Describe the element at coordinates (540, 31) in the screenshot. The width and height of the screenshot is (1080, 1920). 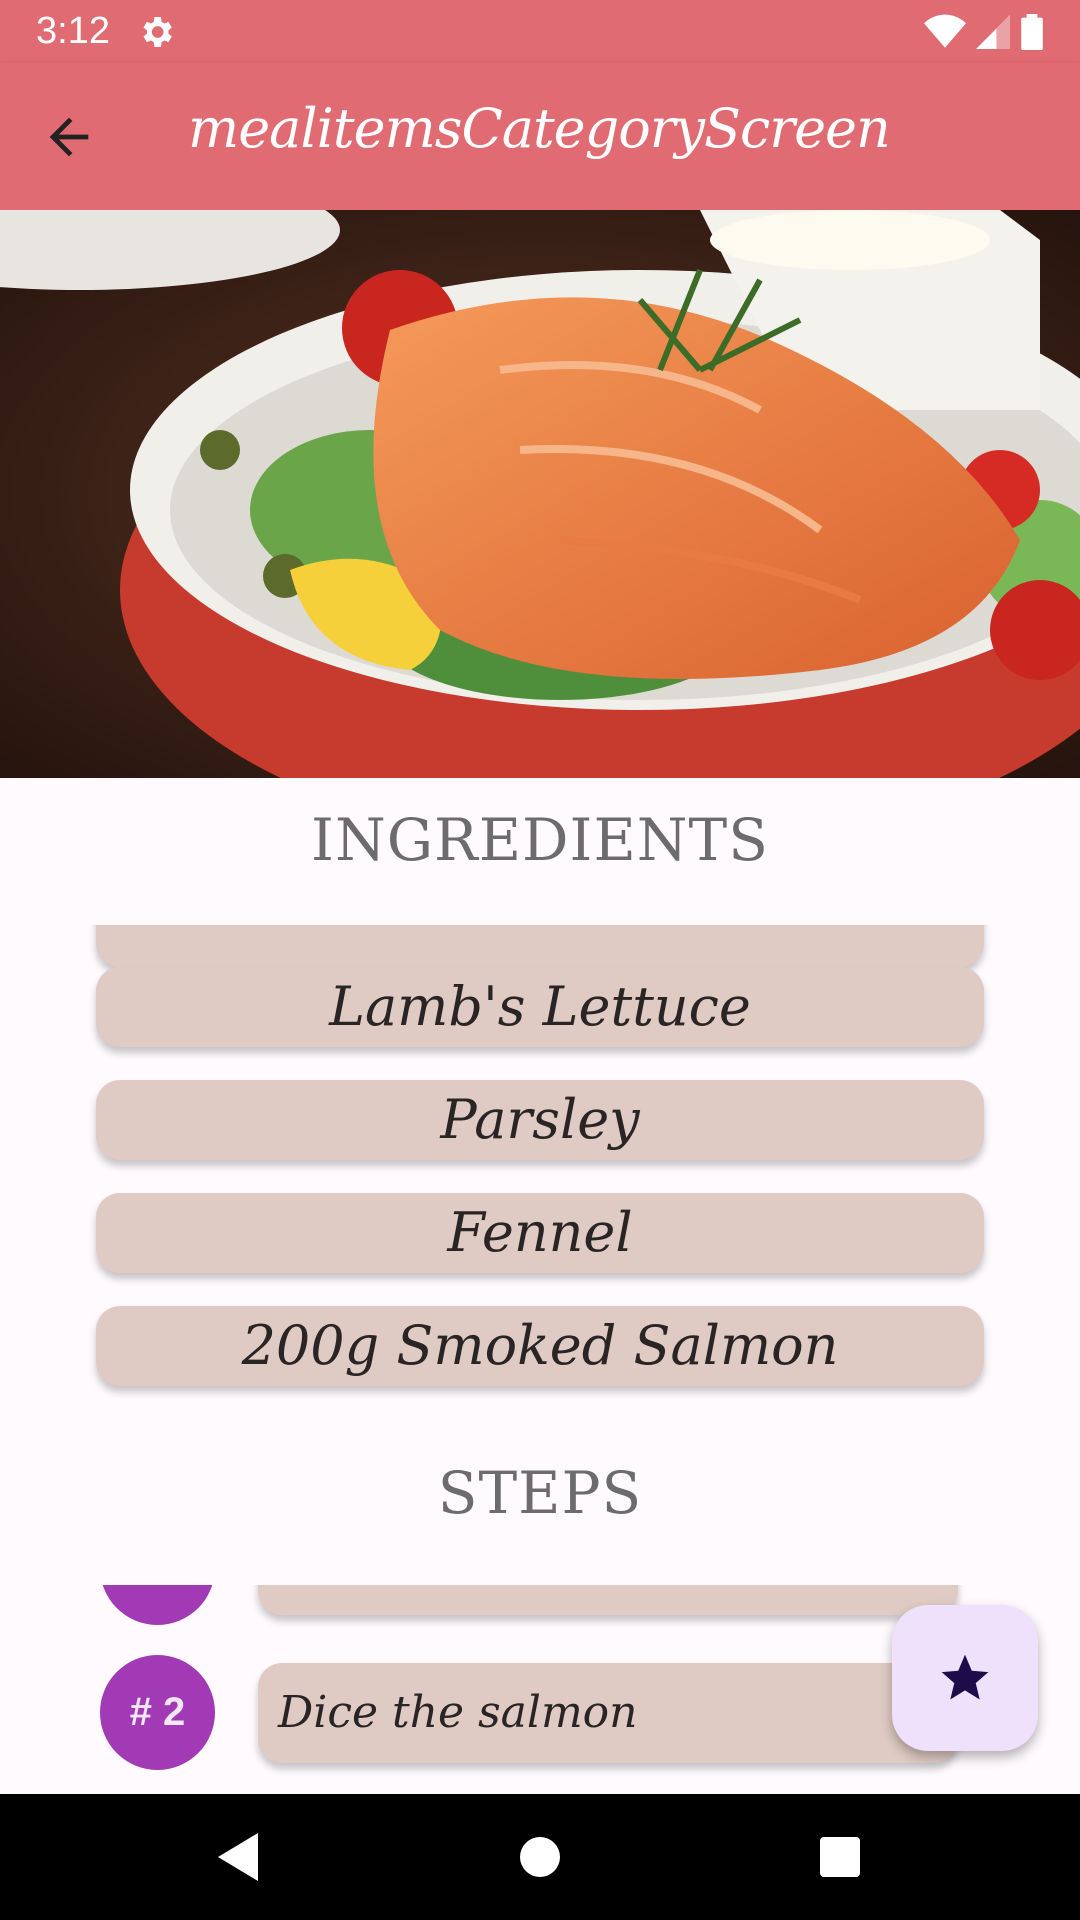
I see `status-bar: 3:12` at that location.